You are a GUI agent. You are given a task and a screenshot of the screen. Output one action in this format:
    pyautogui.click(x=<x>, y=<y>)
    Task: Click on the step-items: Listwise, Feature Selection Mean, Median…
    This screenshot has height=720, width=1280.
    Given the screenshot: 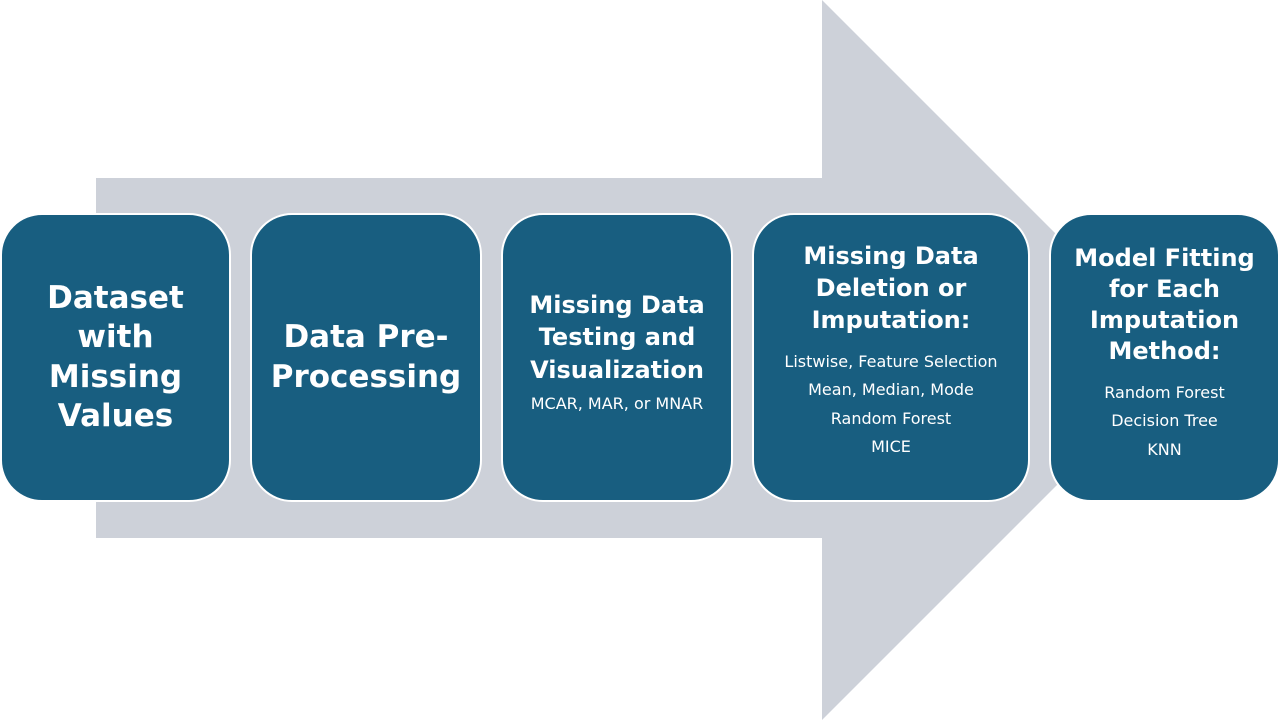 What is the action you would take?
    pyautogui.click(x=890, y=405)
    